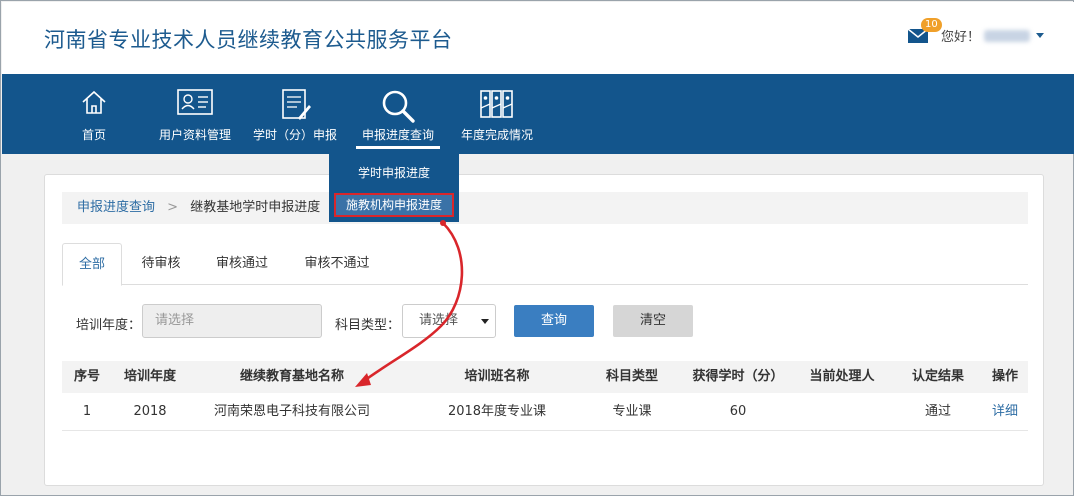 The width and height of the screenshot is (1074, 496). I want to click on nav-item-progress-query: 申报进度查询, so click(398, 114).